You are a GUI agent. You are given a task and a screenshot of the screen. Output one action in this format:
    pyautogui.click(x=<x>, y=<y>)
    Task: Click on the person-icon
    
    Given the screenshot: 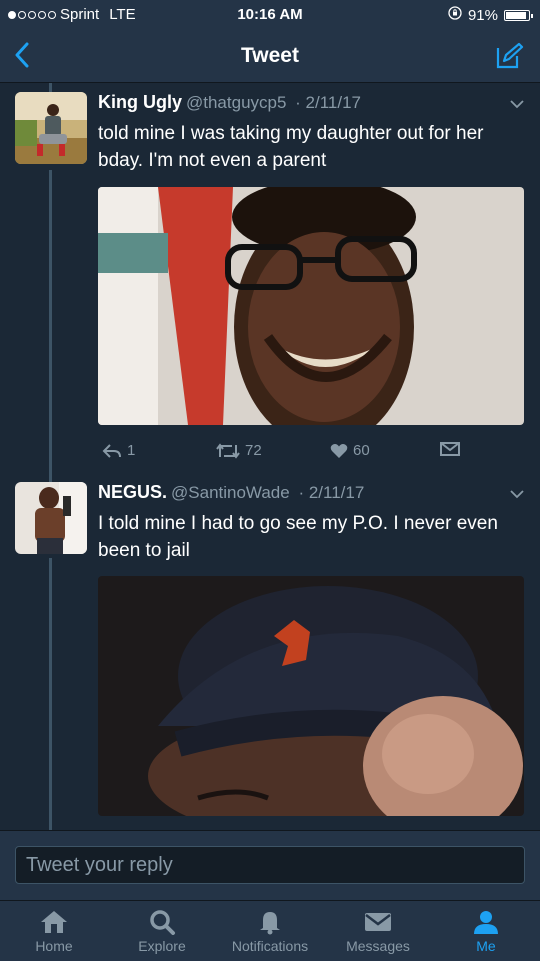 What is the action you would take?
    pyautogui.click(x=486, y=922)
    